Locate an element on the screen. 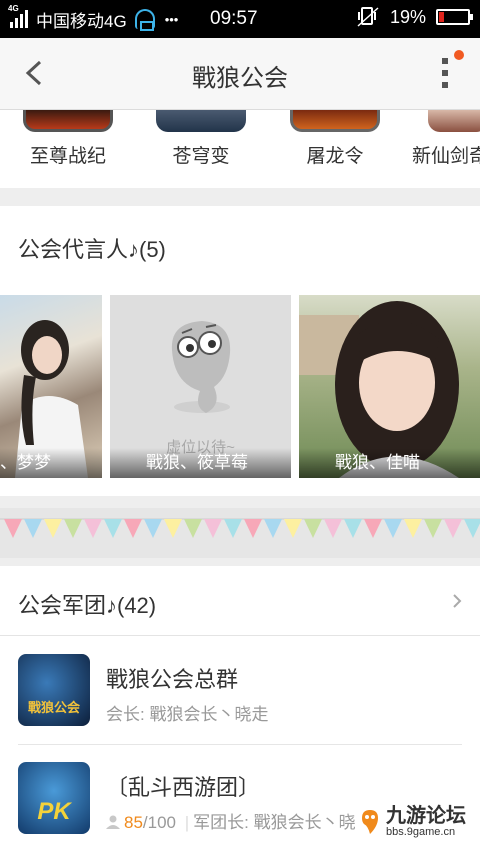 This screenshot has height=854, width=480. status-bar: 4G 中国移动4G ••• 09:57 19% is located at coordinates (240, 19).